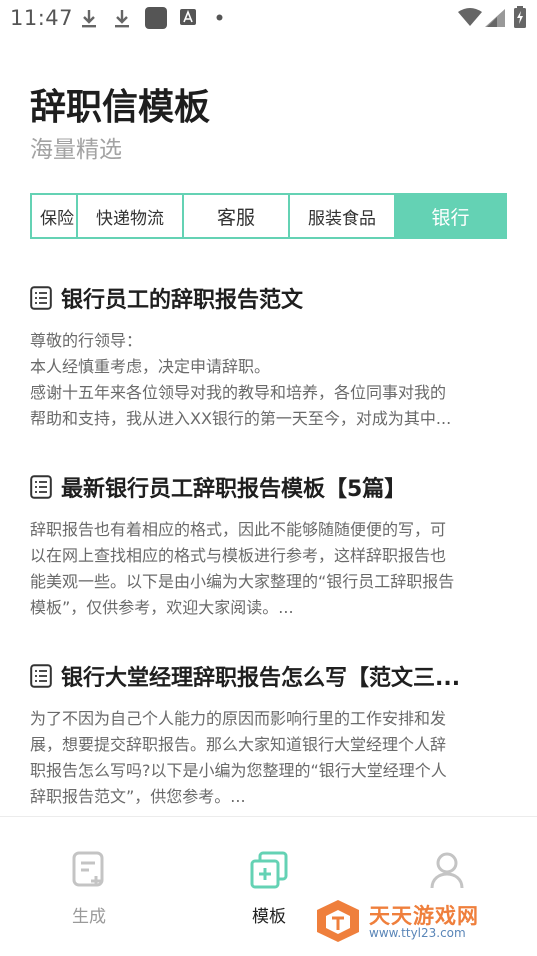 The height and width of the screenshot is (956, 537). What do you see at coordinates (495, 18) in the screenshot?
I see `signal-icon` at bounding box center [495, 18].